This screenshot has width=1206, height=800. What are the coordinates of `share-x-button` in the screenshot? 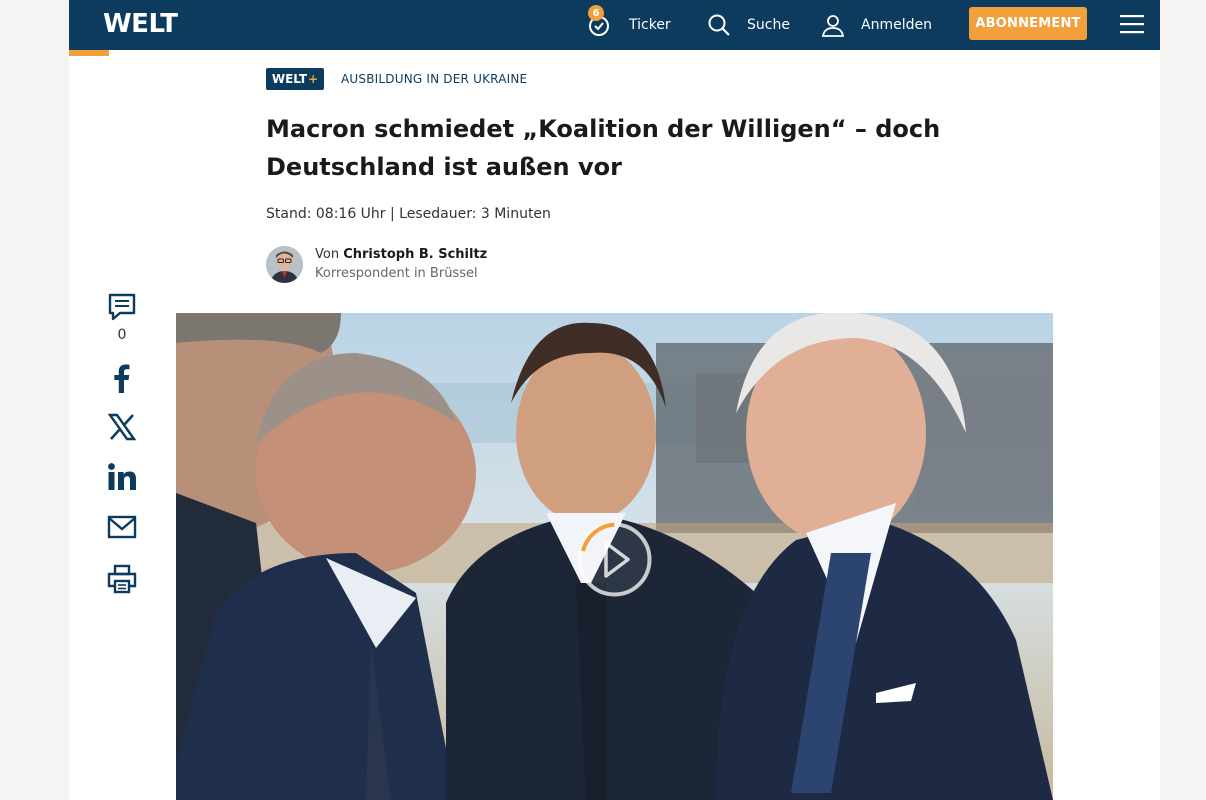 It's located at (122, 427).